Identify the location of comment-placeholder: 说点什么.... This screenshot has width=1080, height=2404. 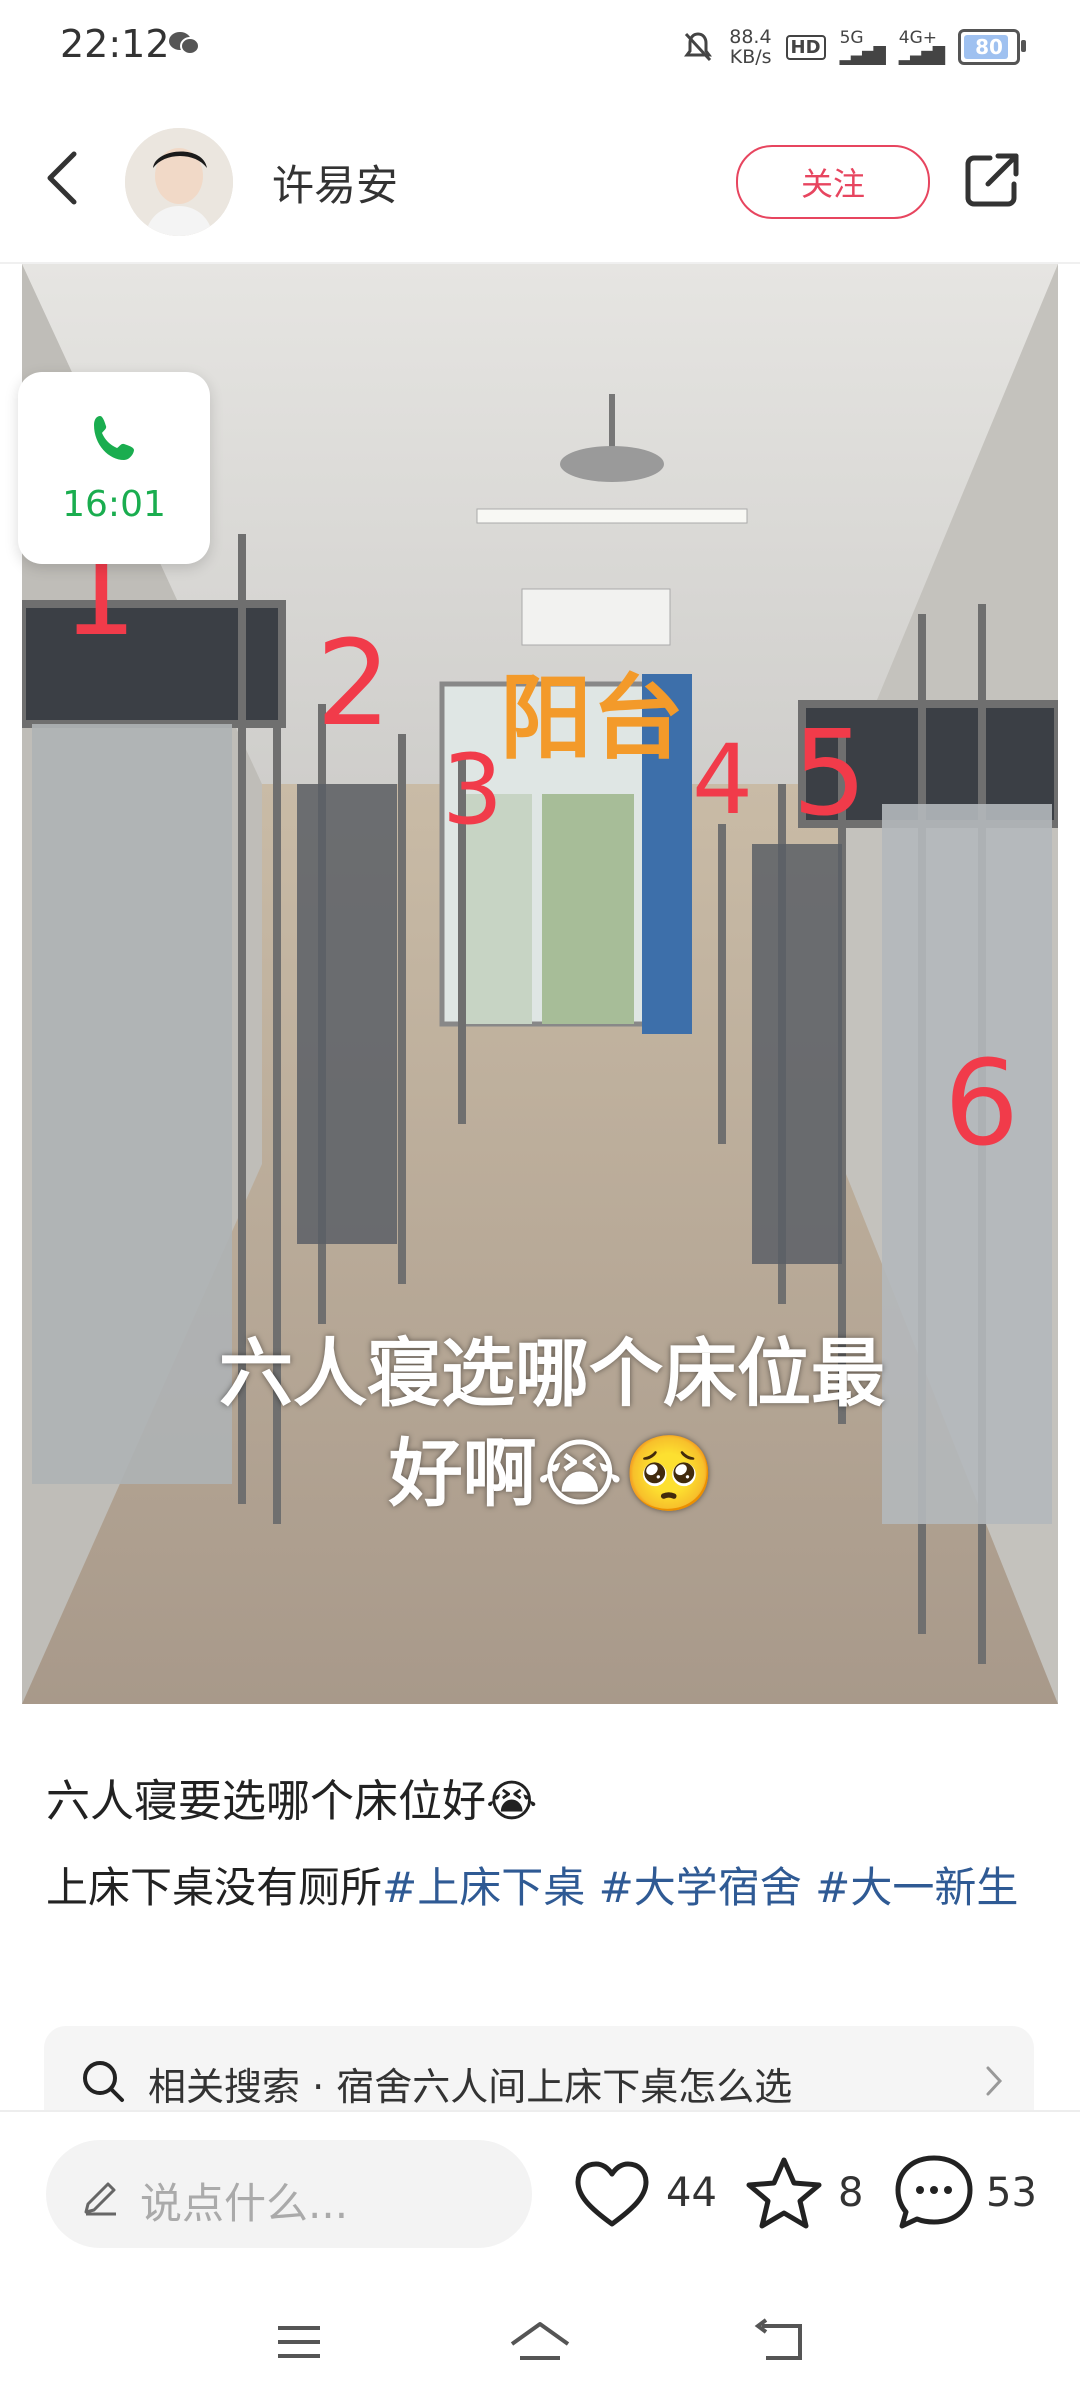
(244, 2203).